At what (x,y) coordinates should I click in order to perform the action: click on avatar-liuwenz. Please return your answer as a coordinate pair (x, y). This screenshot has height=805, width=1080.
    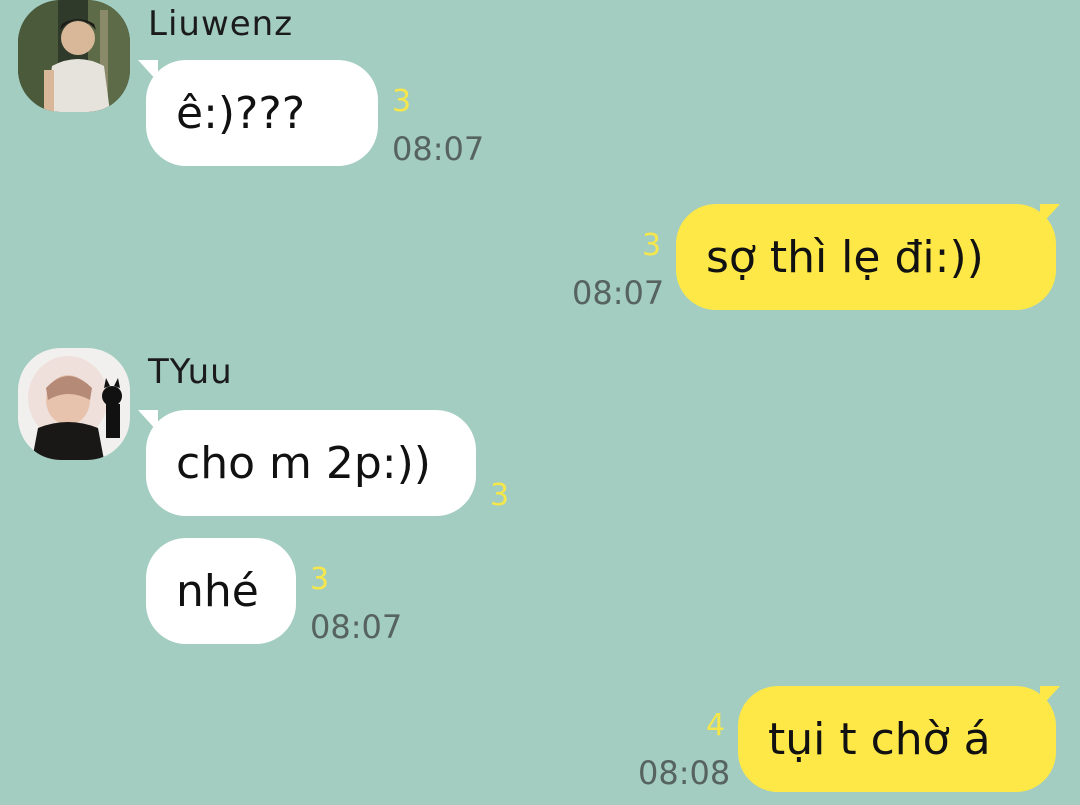
    Looking at the image, I should click on (74, 56).